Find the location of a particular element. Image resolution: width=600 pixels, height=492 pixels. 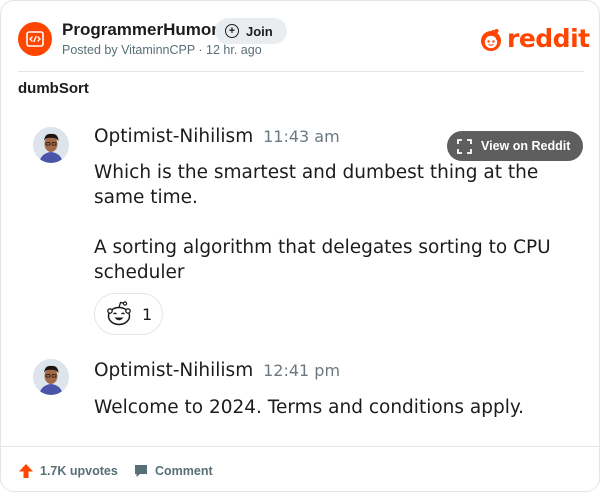

subreddit-avatar is located at coordinates (35, 39).